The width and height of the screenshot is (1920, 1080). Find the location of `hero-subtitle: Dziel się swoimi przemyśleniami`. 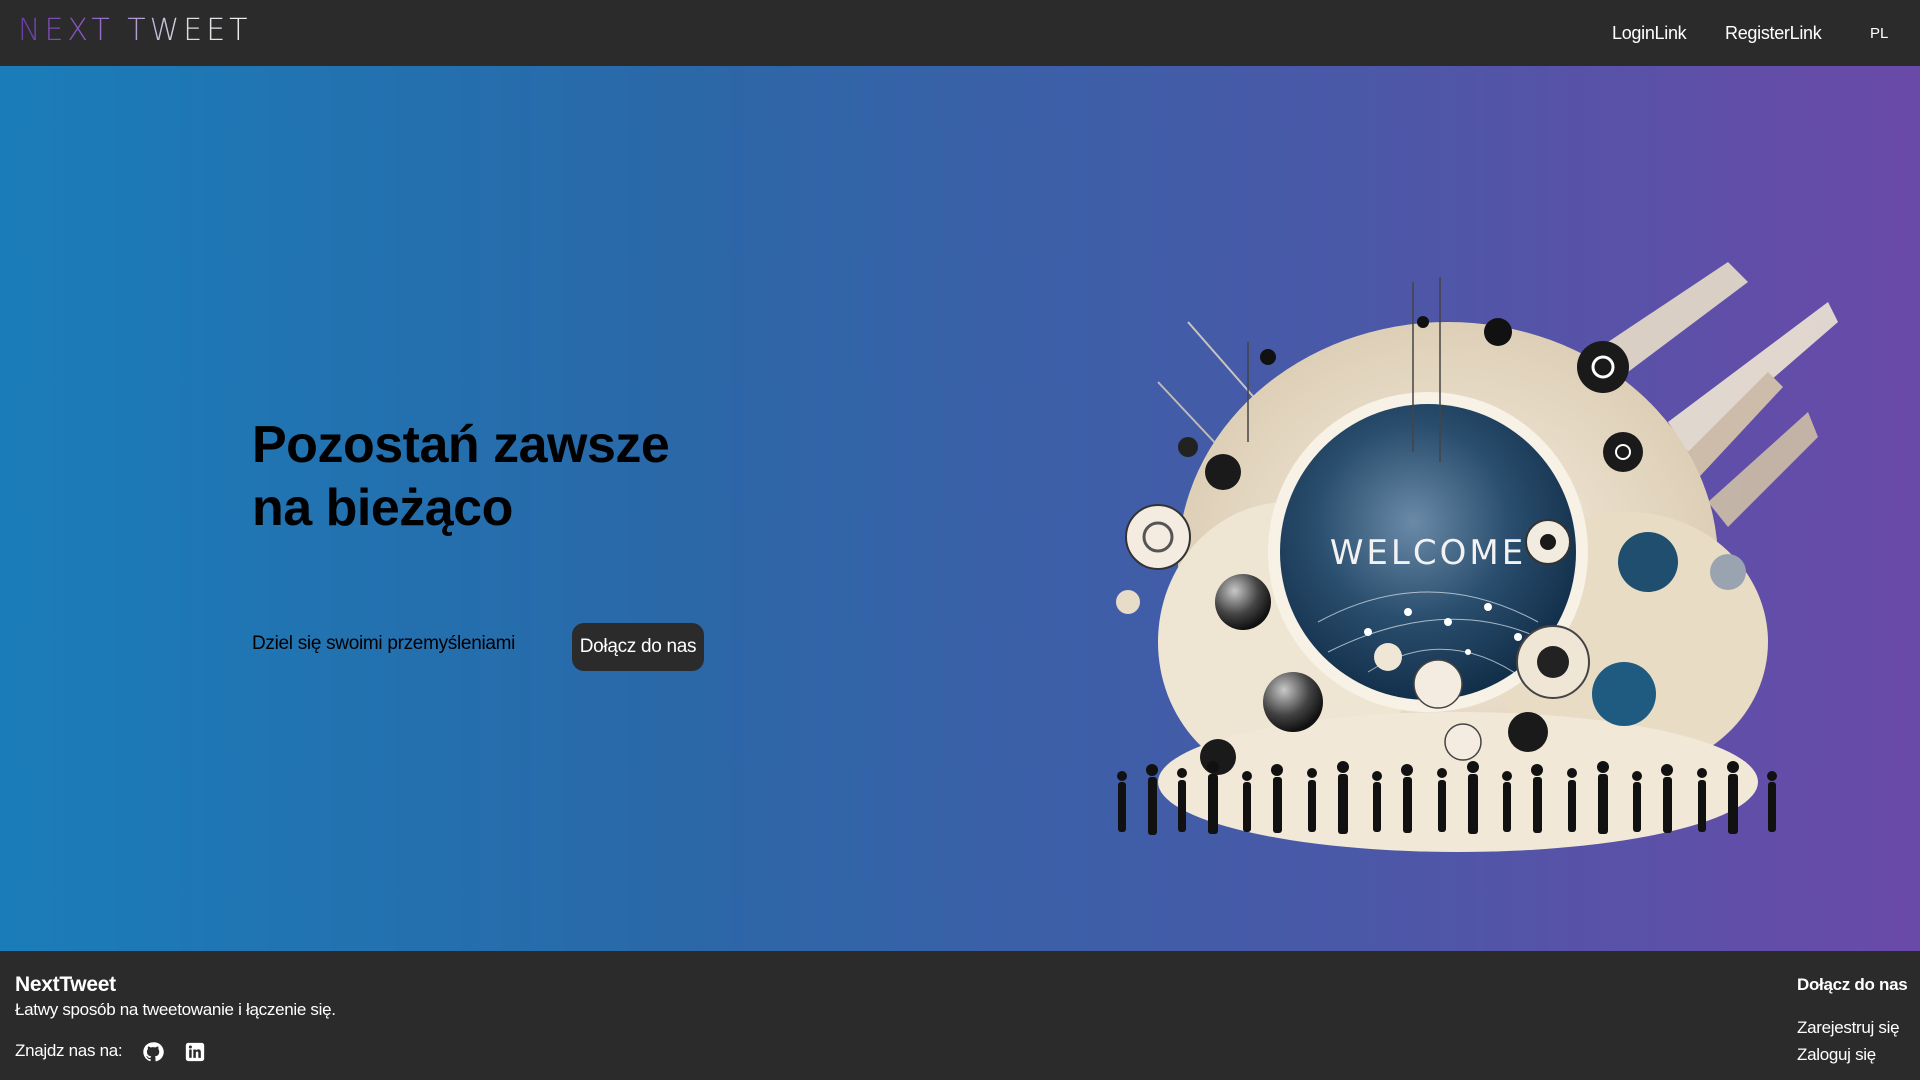

hero-subtitle: Dziel się swoimi przemyśleniami is located at coordinates (384, 643).